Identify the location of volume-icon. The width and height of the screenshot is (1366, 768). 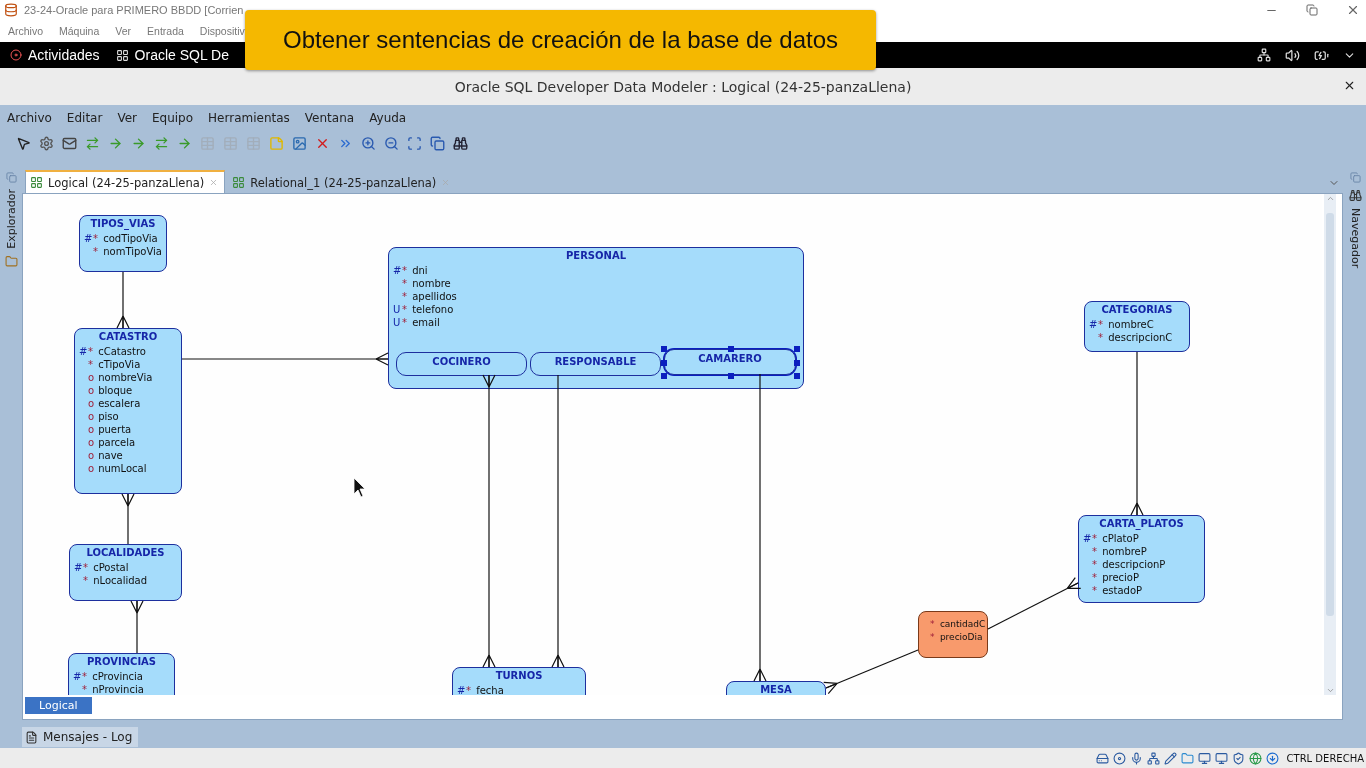
(1292, 55).